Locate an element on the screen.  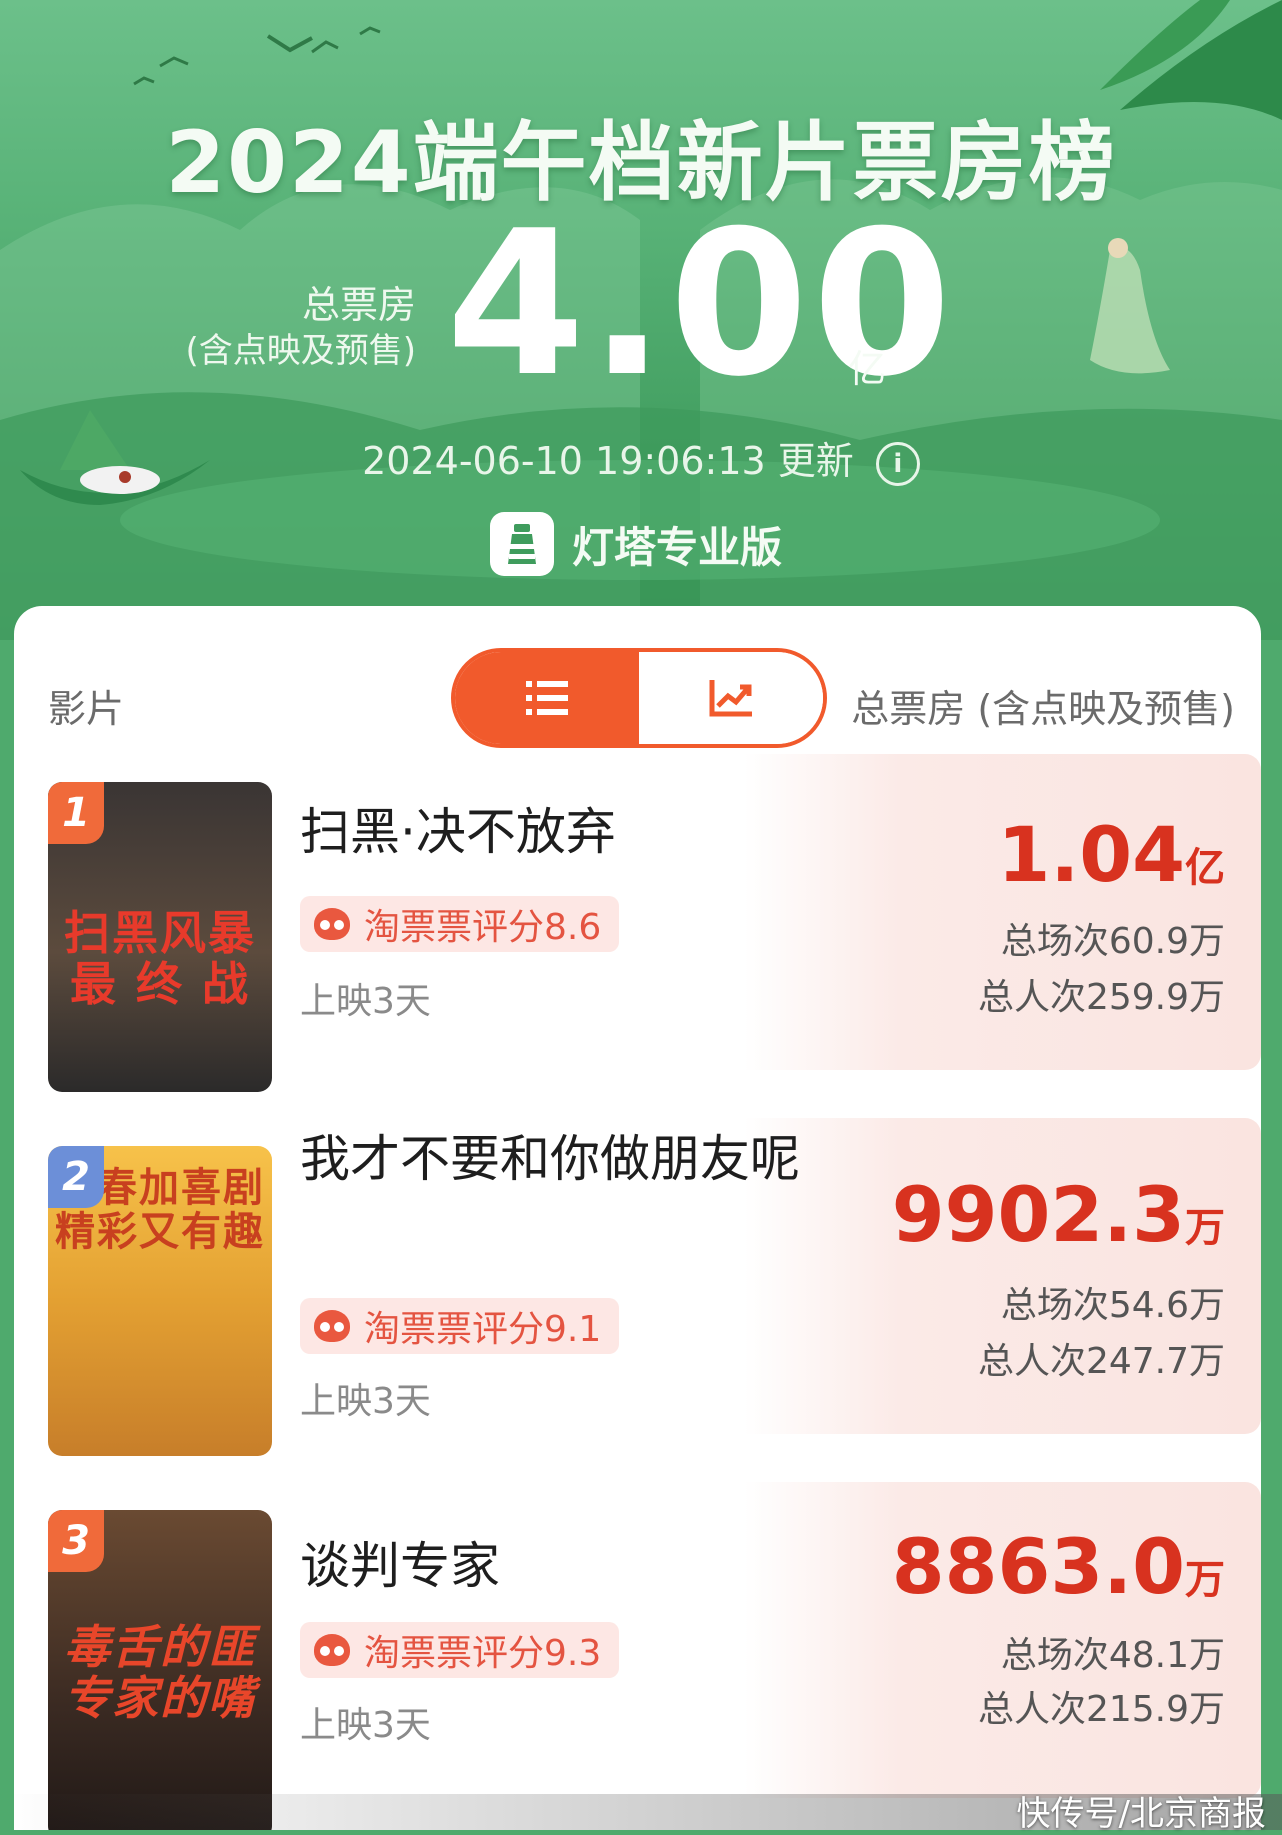
column-header-film: 影片 is located at coordinates (86, 709).